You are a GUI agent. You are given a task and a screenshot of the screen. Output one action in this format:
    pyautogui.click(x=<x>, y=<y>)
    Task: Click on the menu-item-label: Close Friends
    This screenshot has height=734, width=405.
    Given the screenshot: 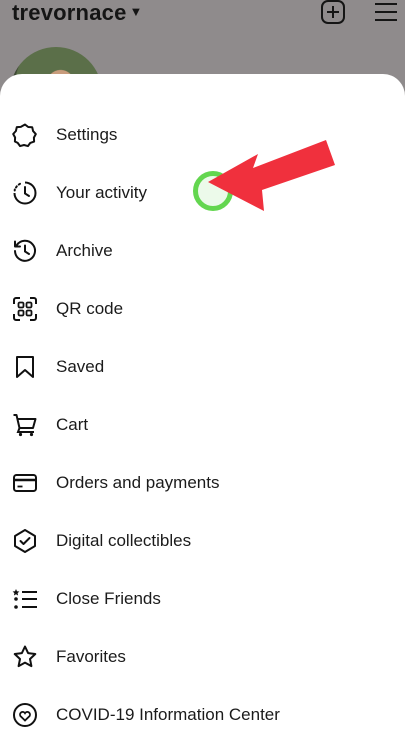 What is the action you would take?
    pyautogui.click(x=108, y=598)
    